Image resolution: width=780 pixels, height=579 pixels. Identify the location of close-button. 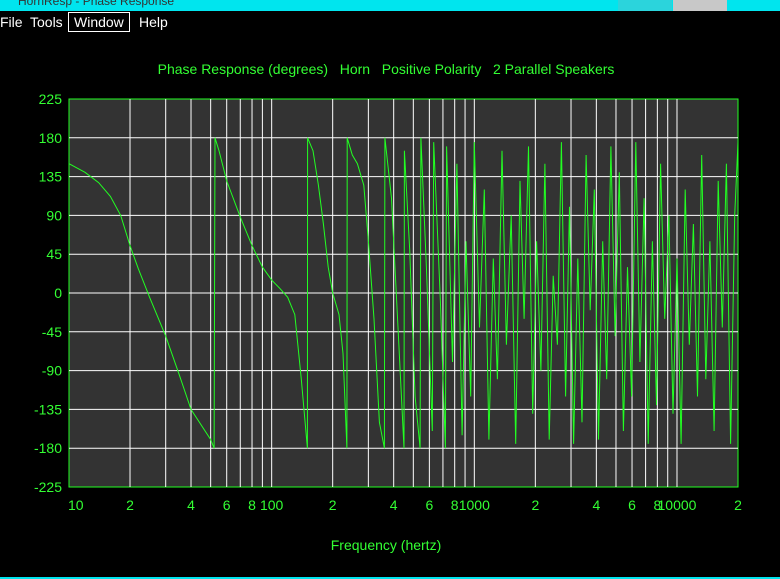
(754, 5).